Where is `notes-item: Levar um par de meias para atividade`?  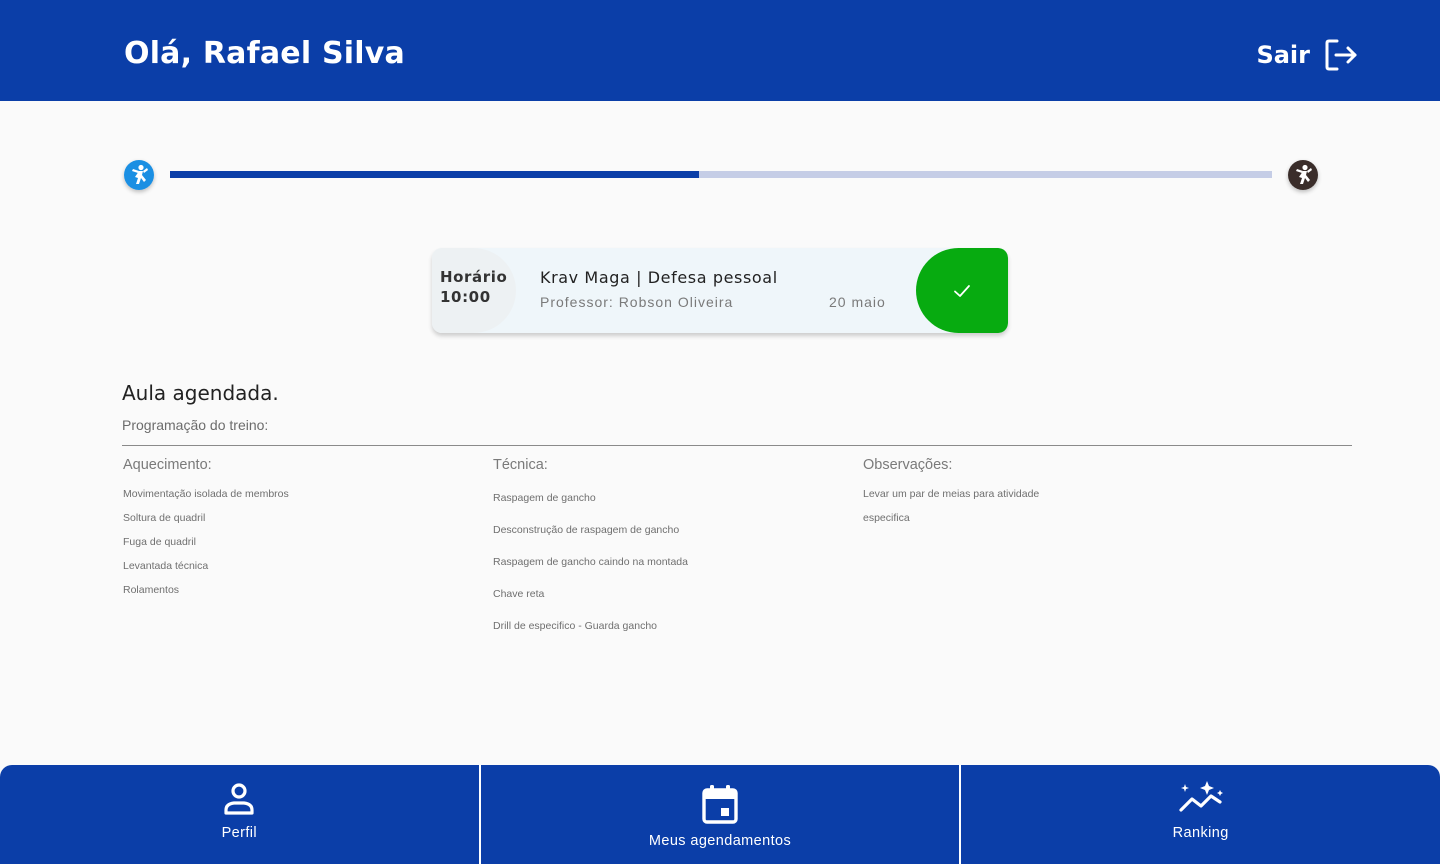 notes-item: Levar um par de meias para atividade is located at coordinates (951, 494).